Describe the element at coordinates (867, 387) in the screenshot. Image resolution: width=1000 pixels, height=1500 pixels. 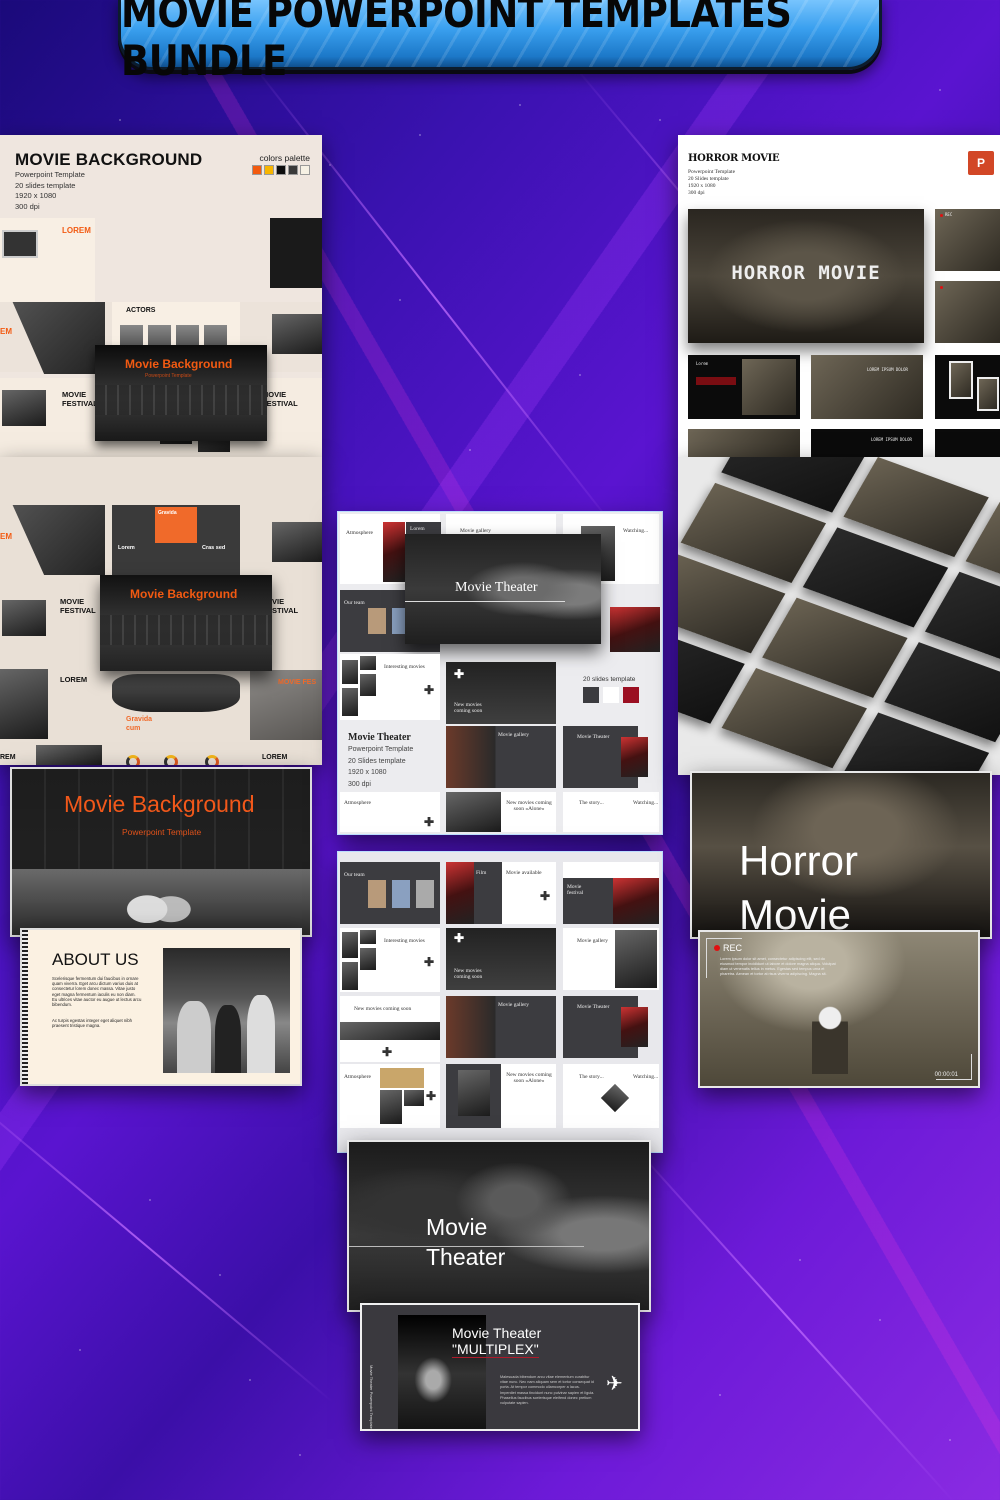
I see `horror-slide-thumb: LOREM IPSUM DOLOR` at that location.